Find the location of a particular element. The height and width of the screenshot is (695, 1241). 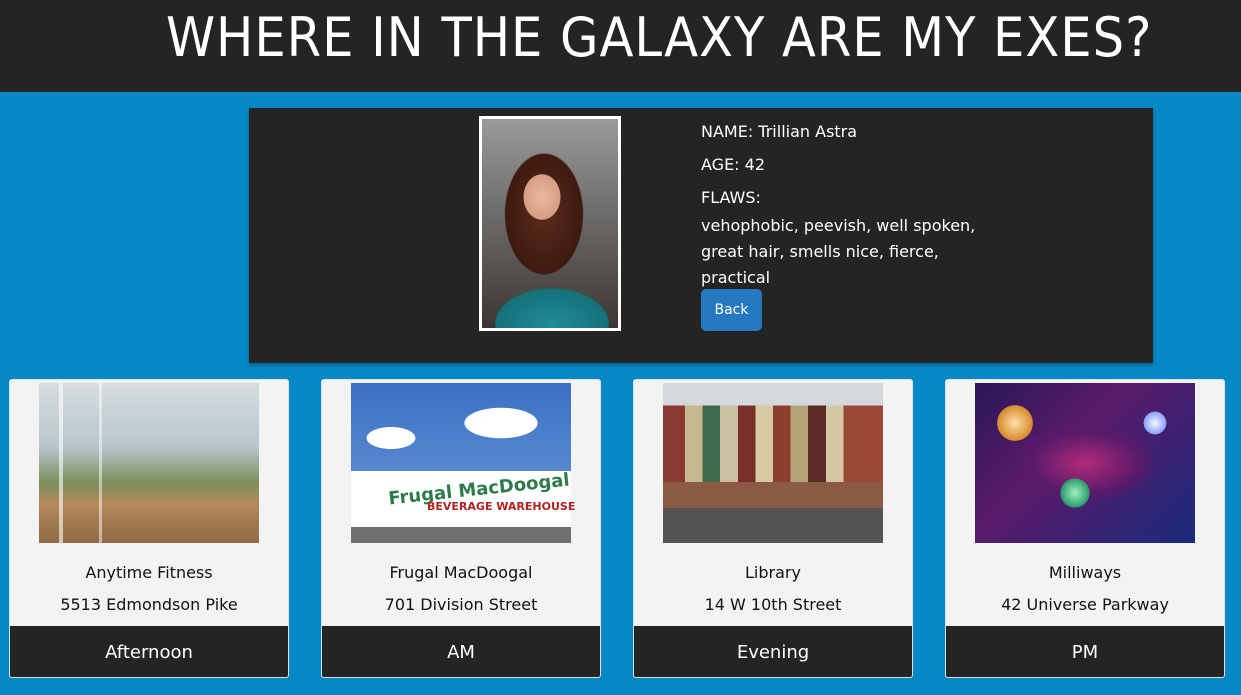

location-time: Afternoon is located at coordinates (149, 651).